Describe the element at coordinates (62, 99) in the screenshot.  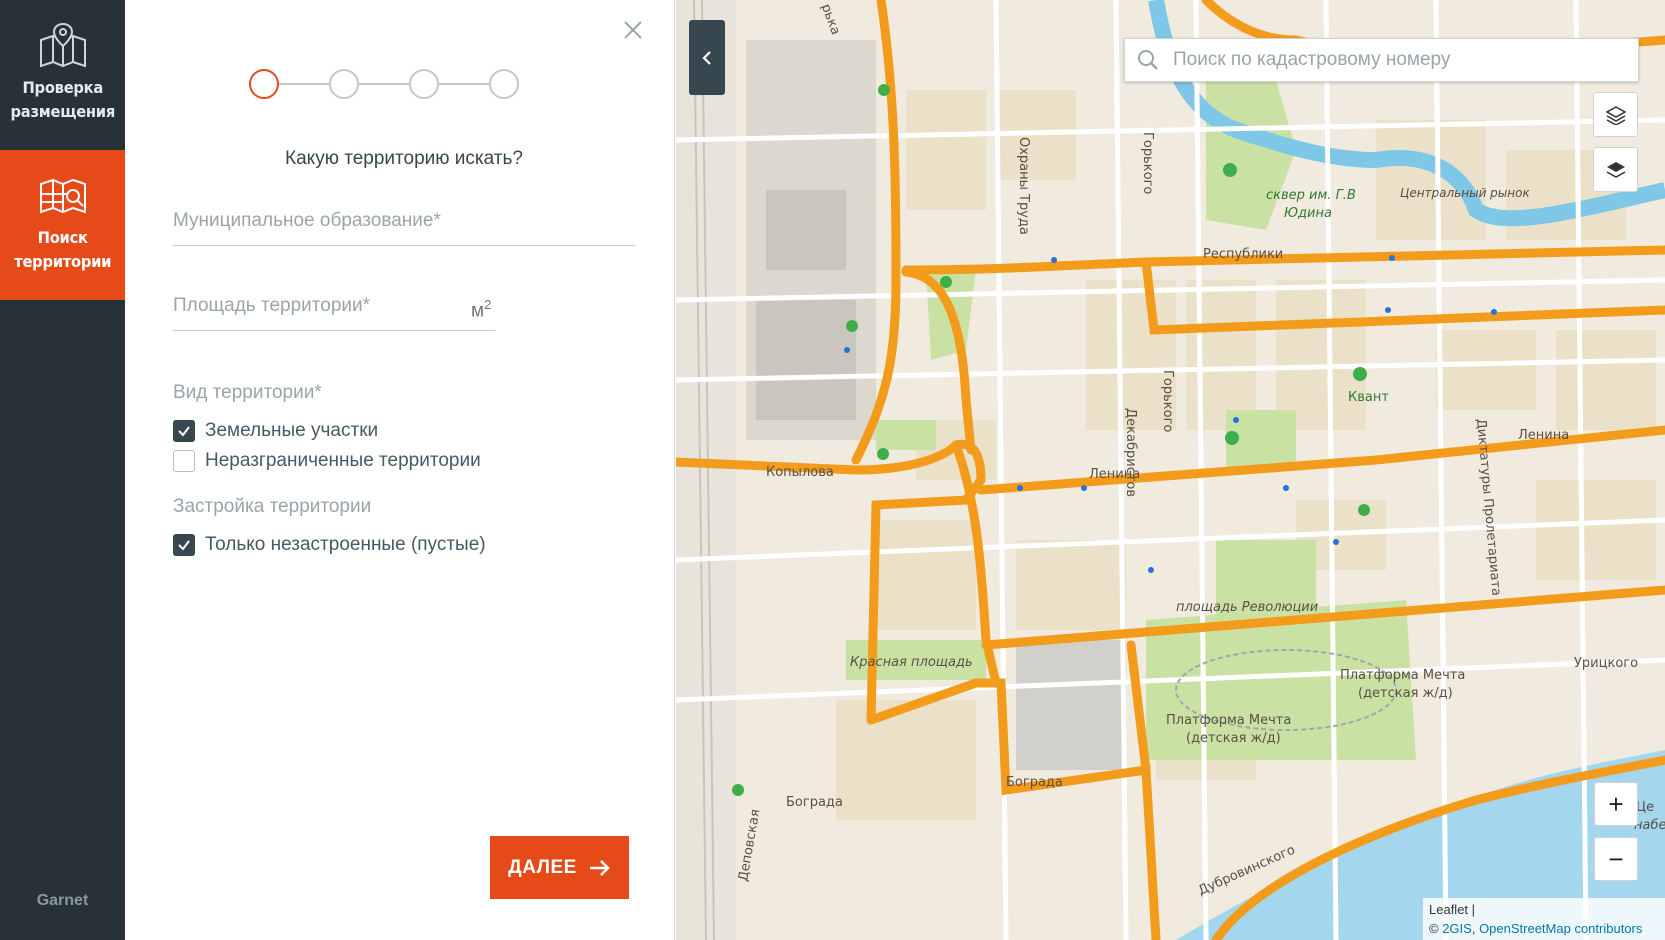
I see `sidebar-item-label: Проверка размещения` at that location.